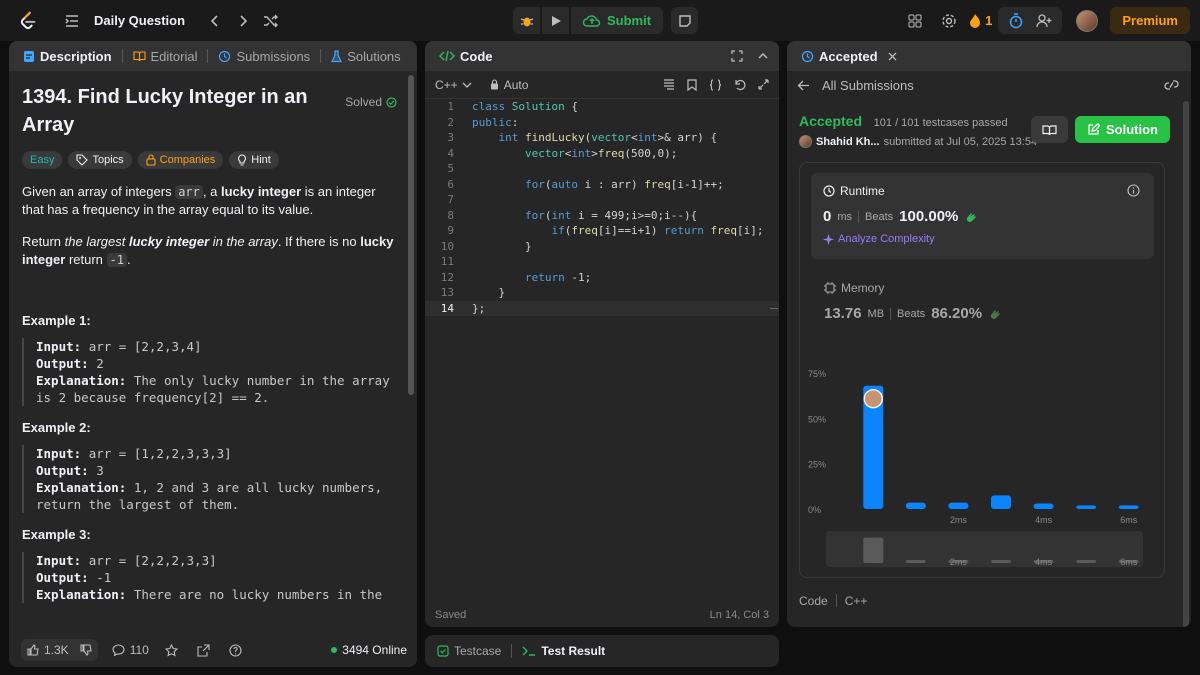 This screenshot has width=1200, height=675. What do you see at coordinates (118, 650) in the screenshot?
I see `comment-icon` at bounding box center [118, 650].